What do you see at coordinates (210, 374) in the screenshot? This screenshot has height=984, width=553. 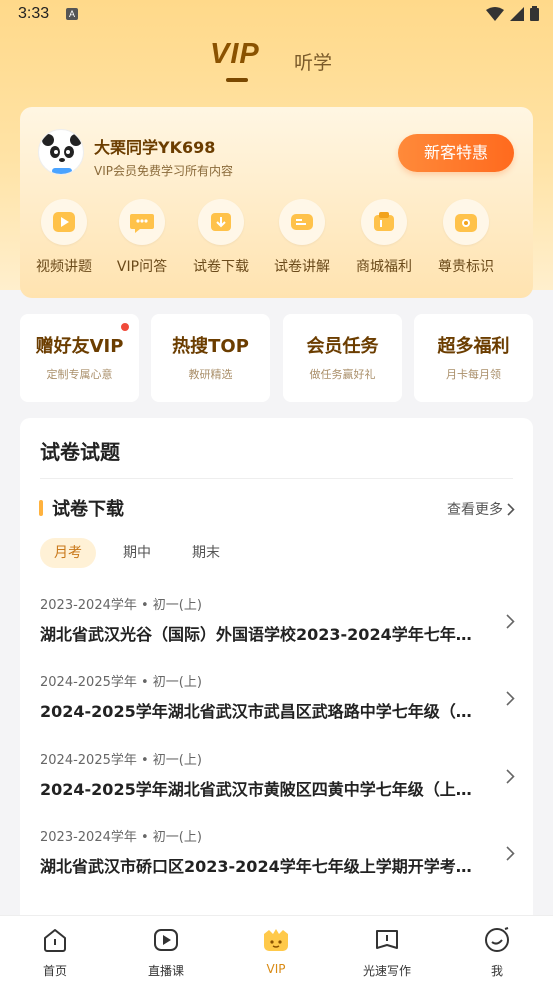 I see `shortcut-subtitle: 教研精选` at bounding box center [210, 374].